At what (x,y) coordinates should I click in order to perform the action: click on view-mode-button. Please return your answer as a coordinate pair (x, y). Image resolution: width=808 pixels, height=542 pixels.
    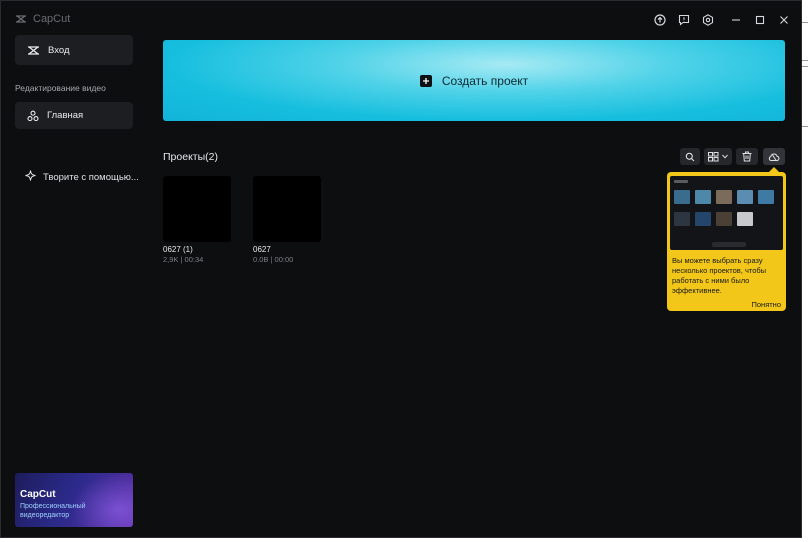
    Looking at the image, I should click on (718, 156).